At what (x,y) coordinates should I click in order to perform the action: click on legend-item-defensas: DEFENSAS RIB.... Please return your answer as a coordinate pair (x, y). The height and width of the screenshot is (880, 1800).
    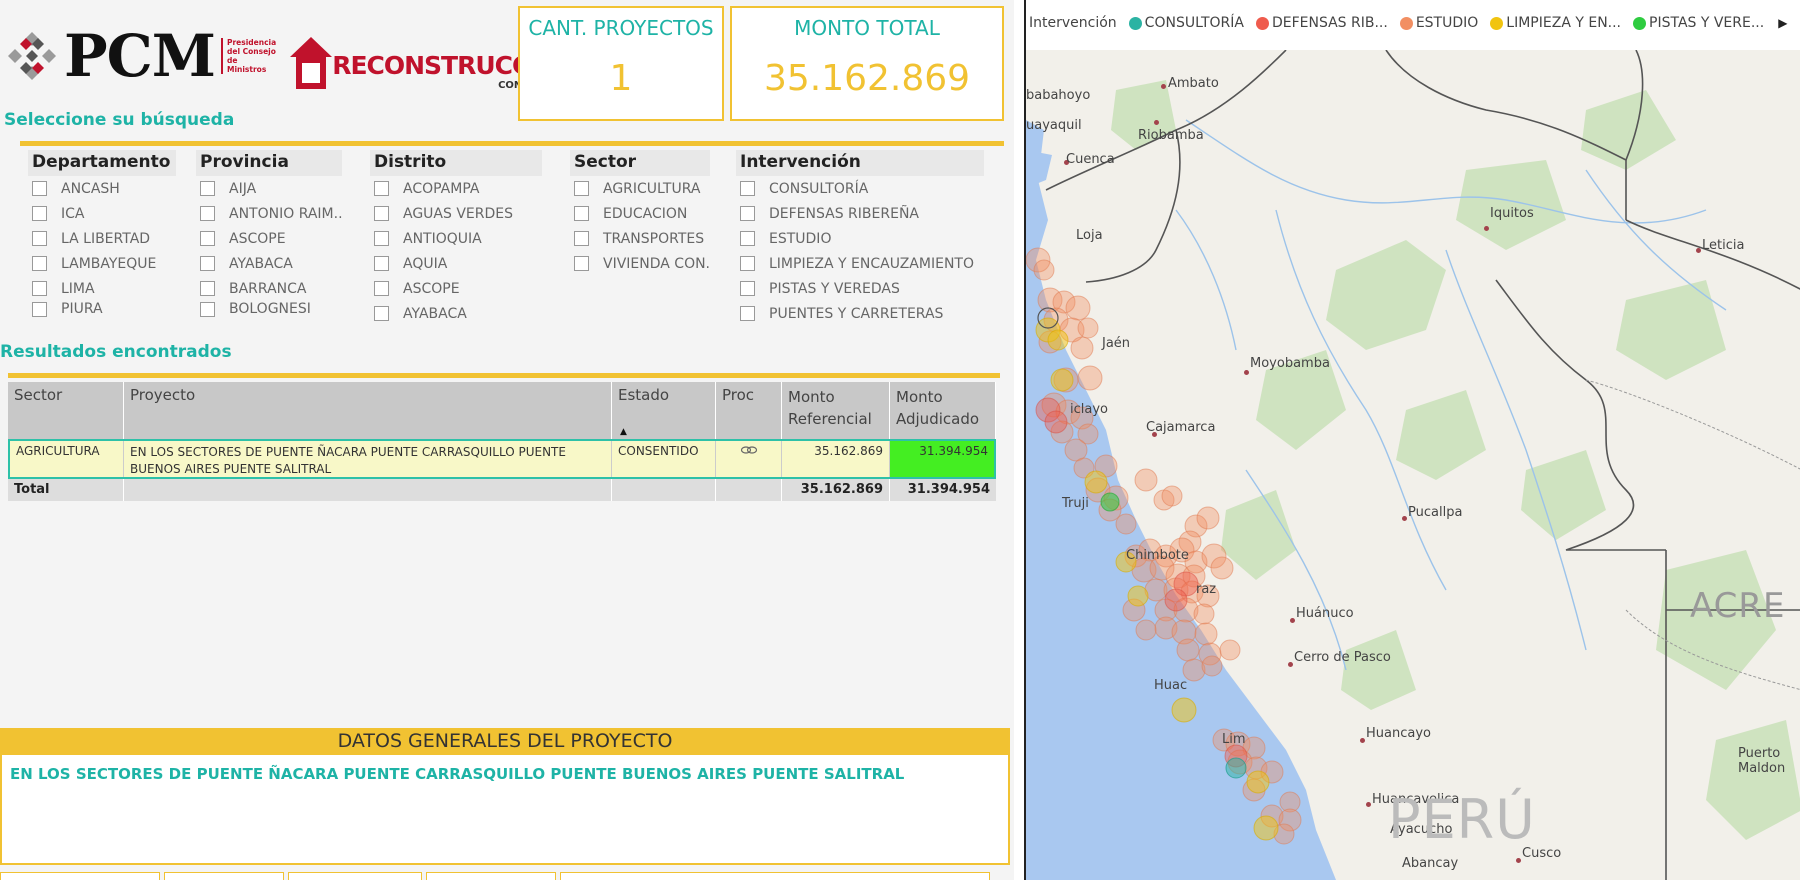
    Looking at the image, I should click on (1321, 23).